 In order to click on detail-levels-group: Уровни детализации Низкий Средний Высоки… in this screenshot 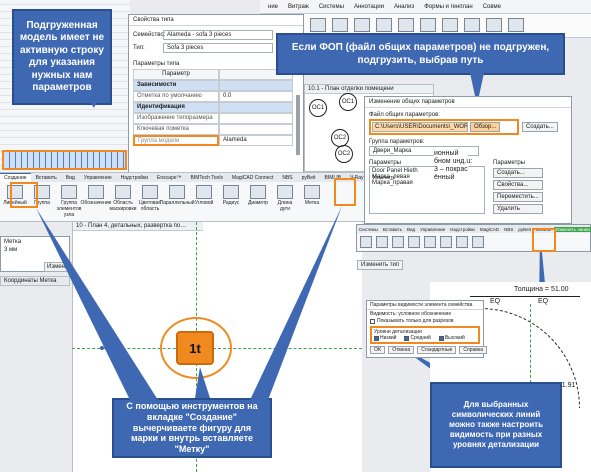, I will do `click(425, 335)`.